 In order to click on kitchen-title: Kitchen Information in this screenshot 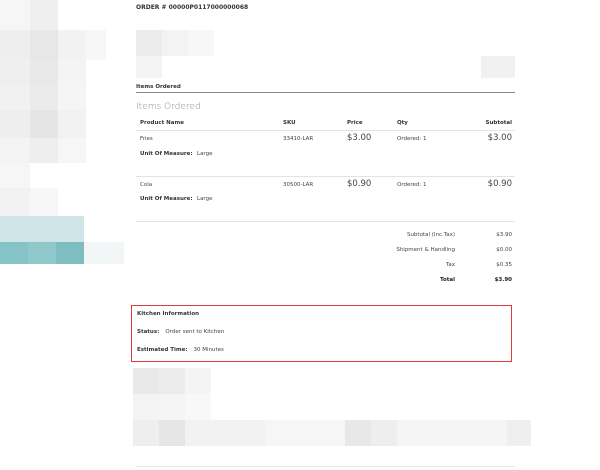, I will do `click(168, 314)`.